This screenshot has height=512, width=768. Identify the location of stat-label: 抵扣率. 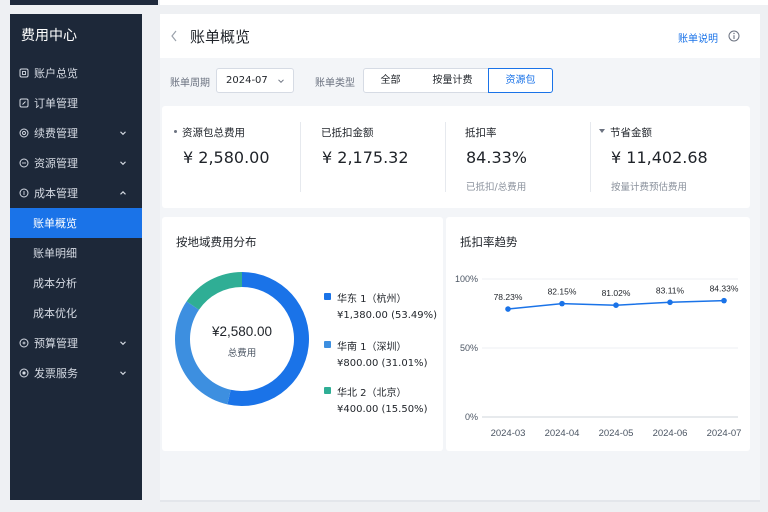
(481, 133).